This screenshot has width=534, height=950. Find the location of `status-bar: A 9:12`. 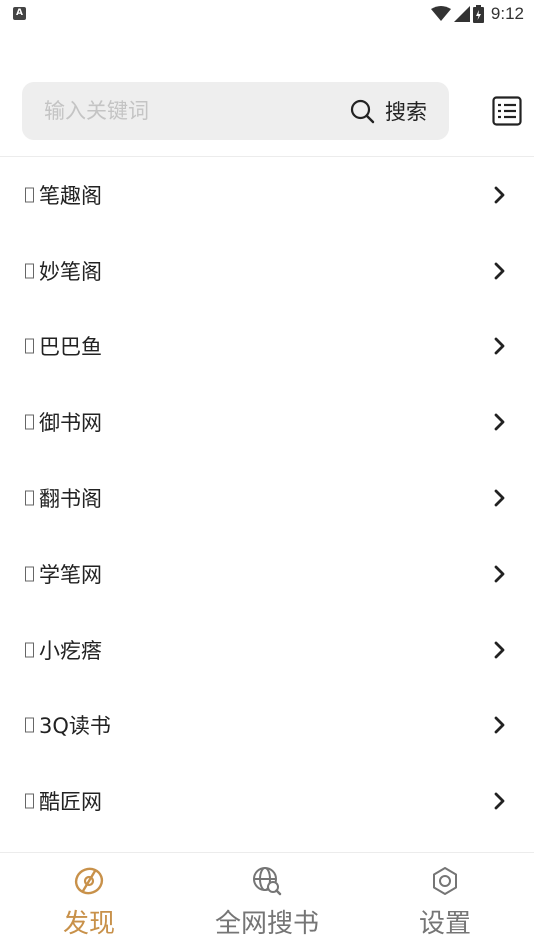

status-bar: A 9:12 is located at coordinates (267, 14).